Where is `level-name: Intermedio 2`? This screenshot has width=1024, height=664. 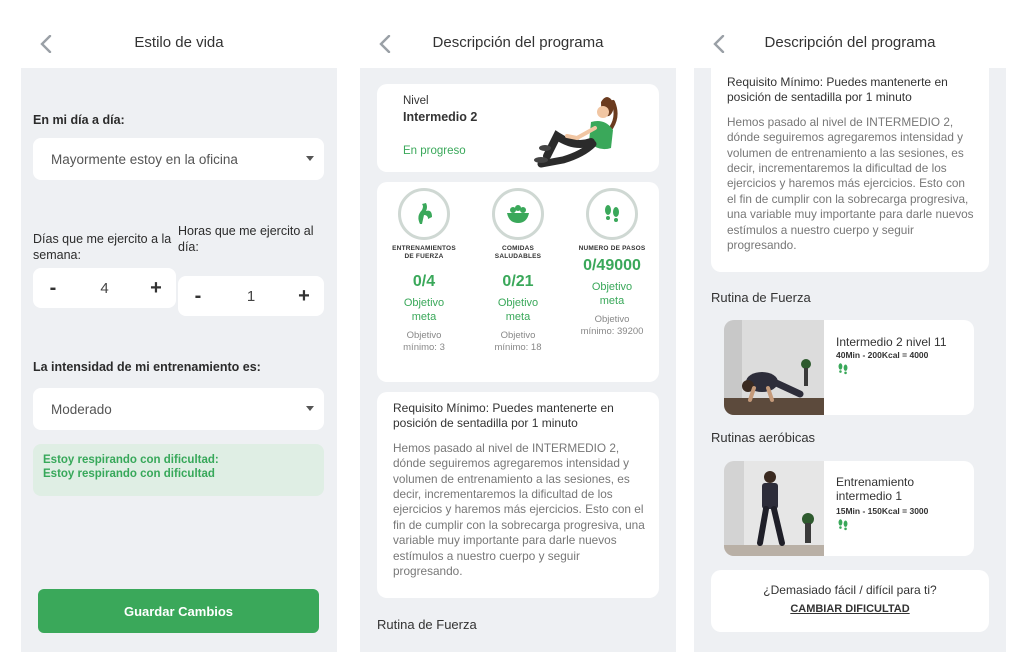 level-name: Intermedio 2 is located at coordinates (440, 117).